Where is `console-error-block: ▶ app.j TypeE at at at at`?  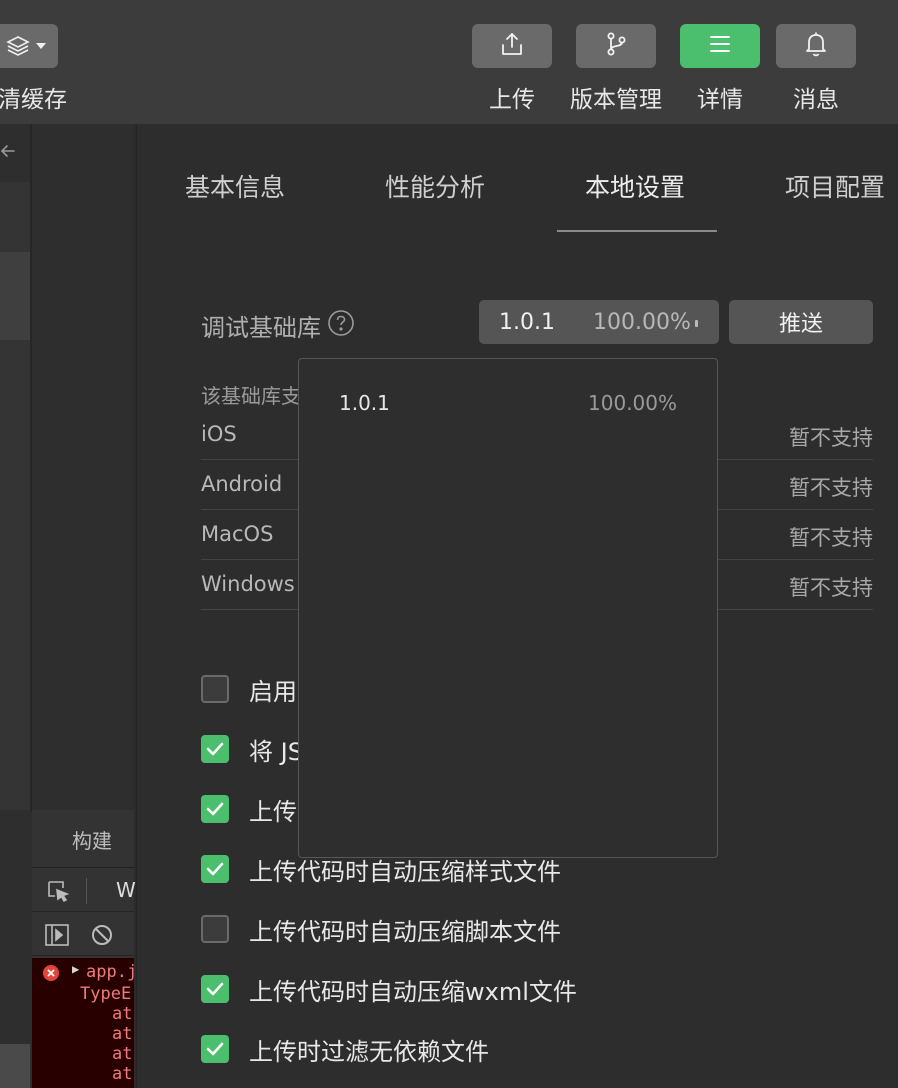
console-error-block: ▶ app.j TypeE at at at at is located at coordinates (83, 1023).